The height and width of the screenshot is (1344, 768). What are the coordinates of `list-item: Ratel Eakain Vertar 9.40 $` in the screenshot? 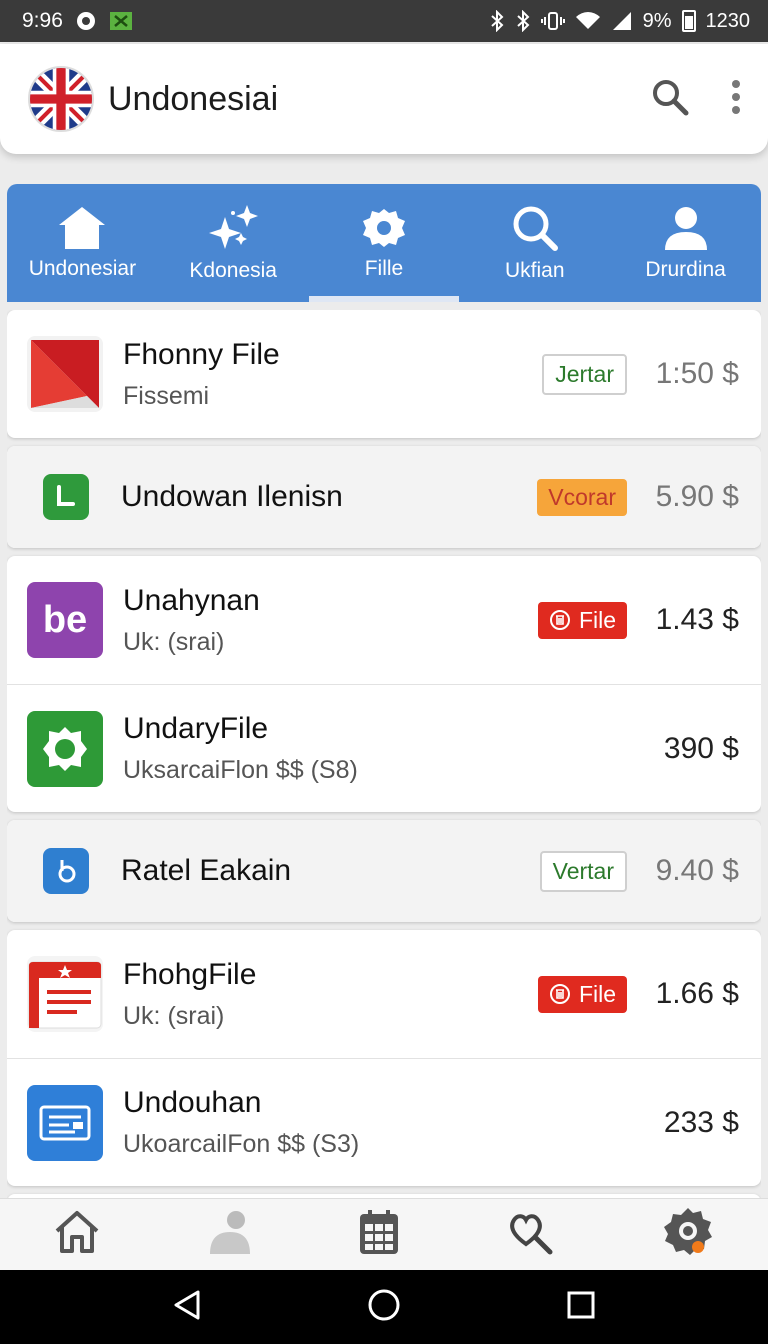 It's located at (384, 871).